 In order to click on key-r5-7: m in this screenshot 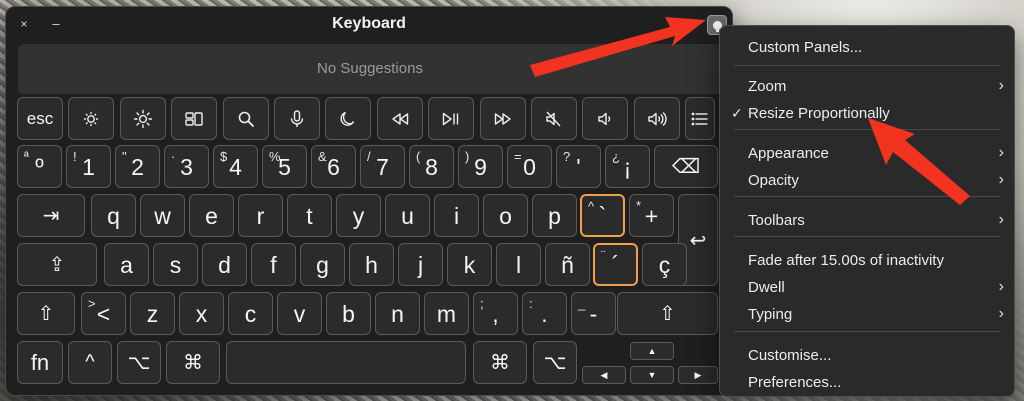, I will do `click(446, 313)`.